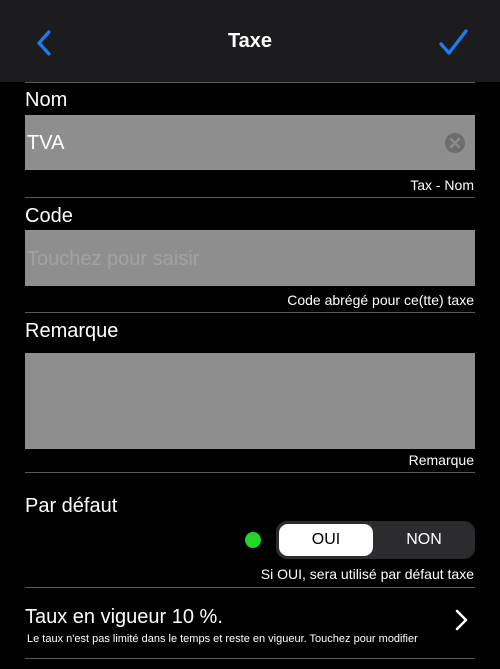 Image resolution: width=500 pixels, height=669 pixels. Describe the element at coordinates (72, 331) in the screenshot. I see `remarque-label: Remarque` at that location.